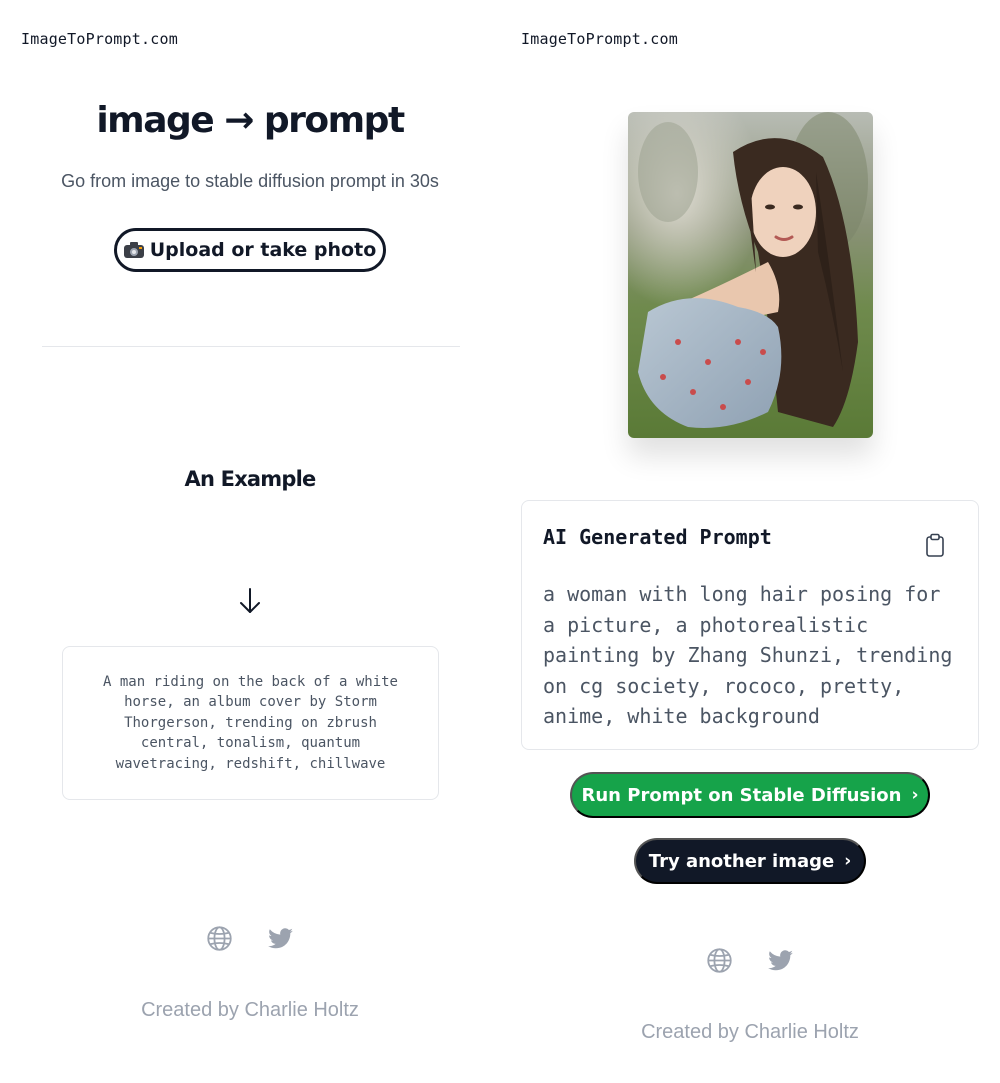 The image size is (1000, 1083). I want to click on run-button-label: Run Prompt on Stable Diffusion, so click(741, 795).